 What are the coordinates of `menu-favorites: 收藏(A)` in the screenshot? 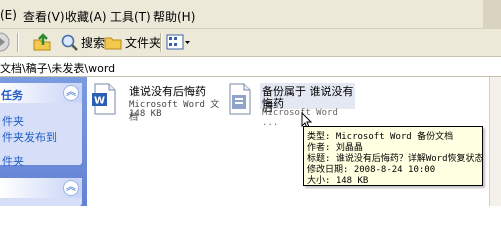 It's located at (86, 16).